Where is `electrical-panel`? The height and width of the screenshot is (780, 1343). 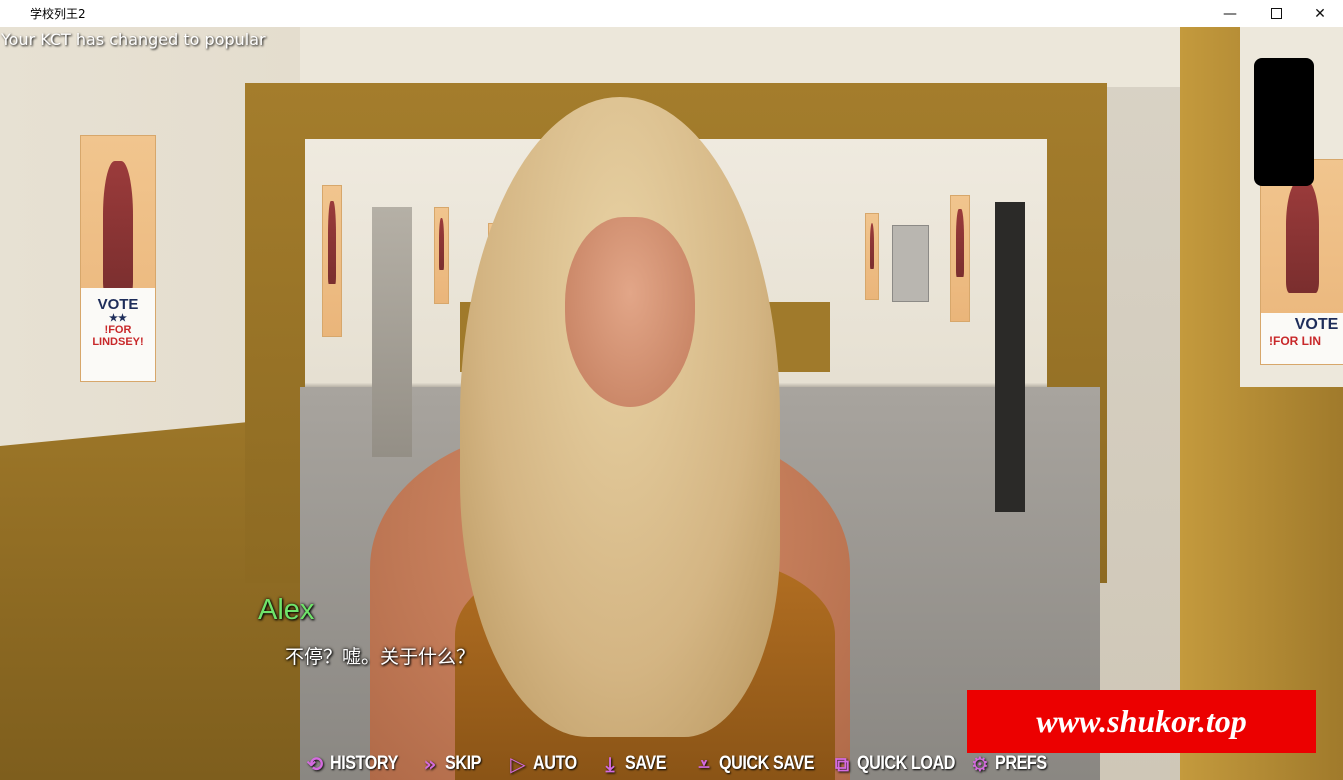 electrical-panel is located at coordinates (910, 263).